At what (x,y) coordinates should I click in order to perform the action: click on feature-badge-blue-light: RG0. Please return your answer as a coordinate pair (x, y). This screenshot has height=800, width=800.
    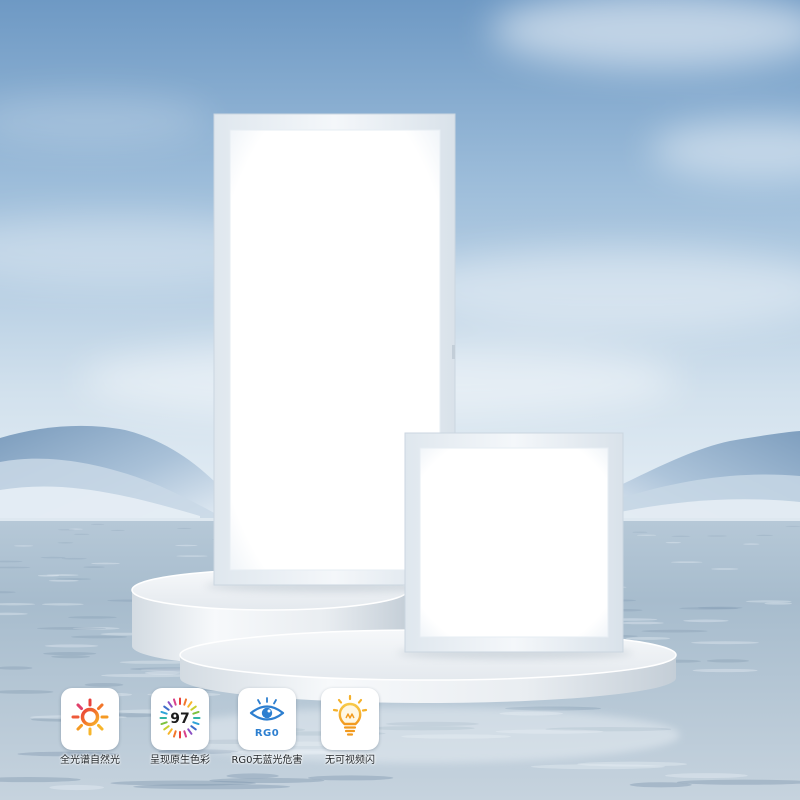
    Looking at the image, I should click on (267, 719).